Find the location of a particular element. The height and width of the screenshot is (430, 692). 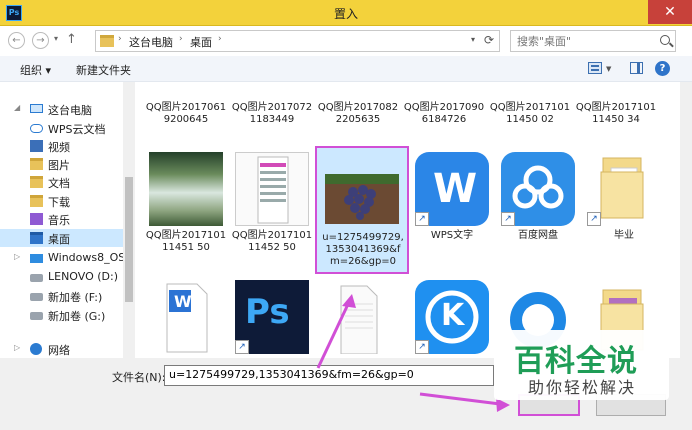

file-item: ↗ 毕业 is located at coordinates (625, 213).